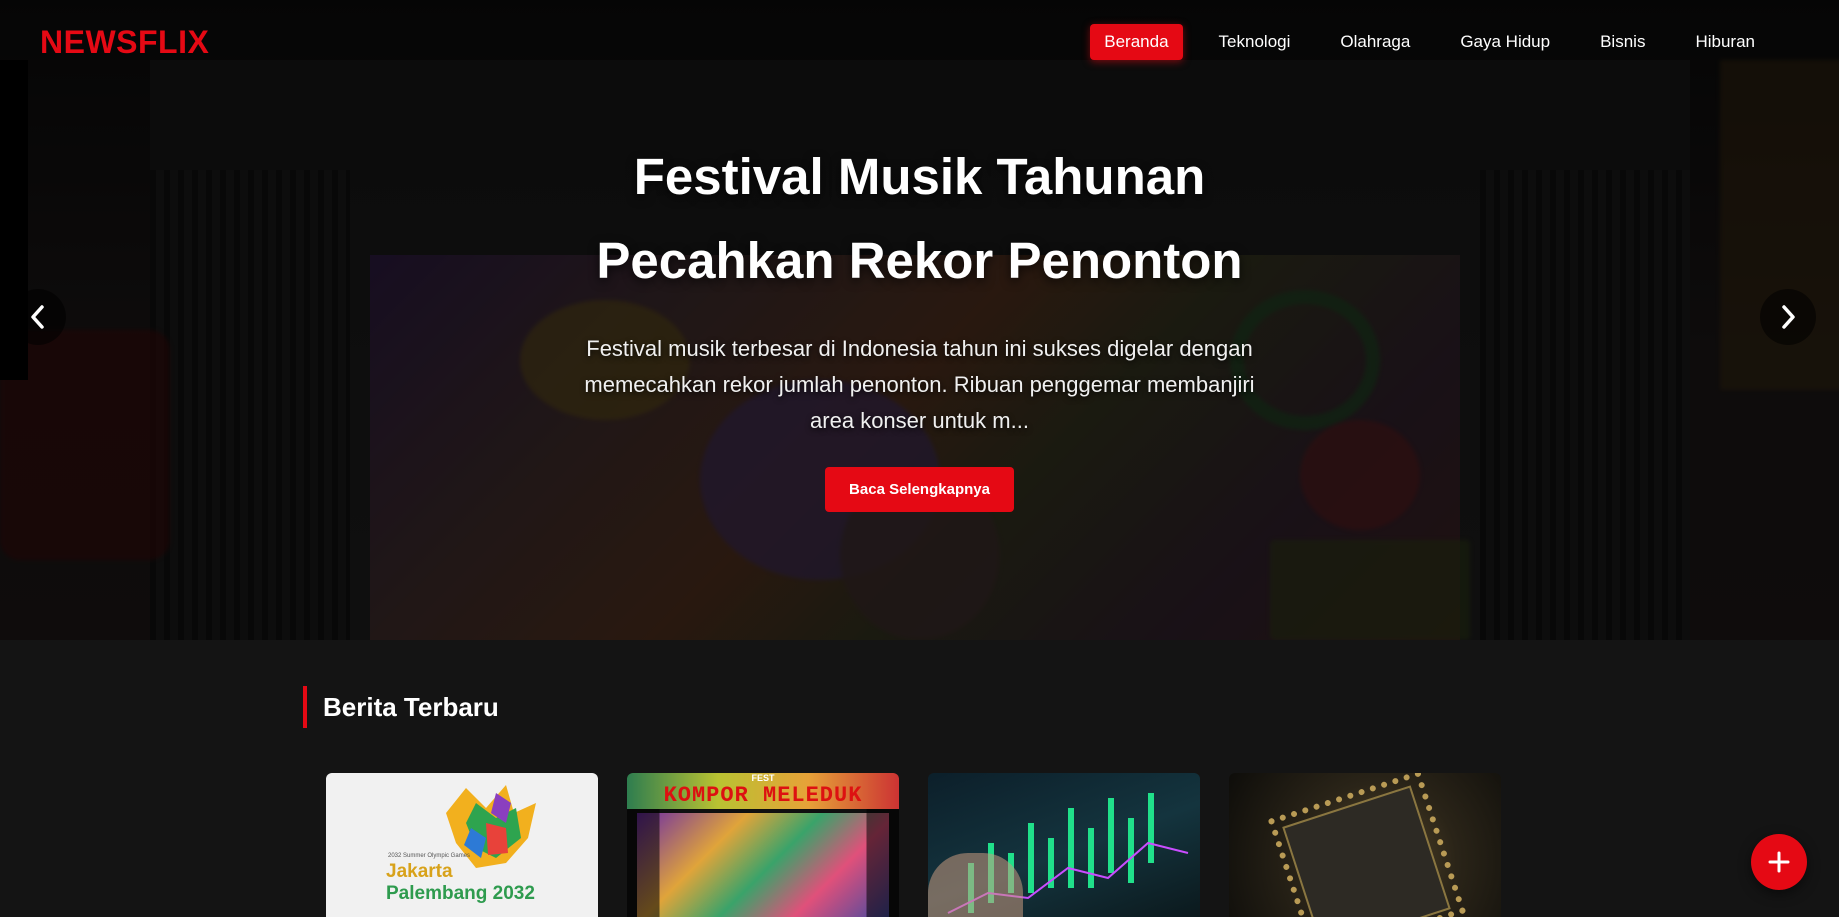 This screenshot has width=1839, height=917. Describe the element at coordinates (429, 856) in the screenshot. I see `olympic-caption: 2032 Summer Olympic Games` at that location.